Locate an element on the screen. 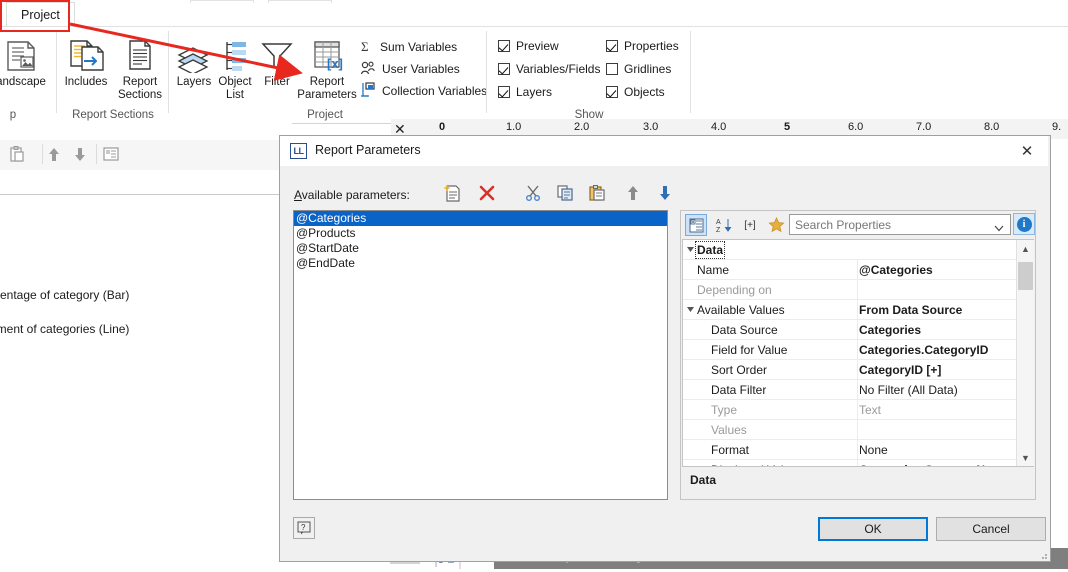  list-item: @EndDate is located at coordinates (480, 263).